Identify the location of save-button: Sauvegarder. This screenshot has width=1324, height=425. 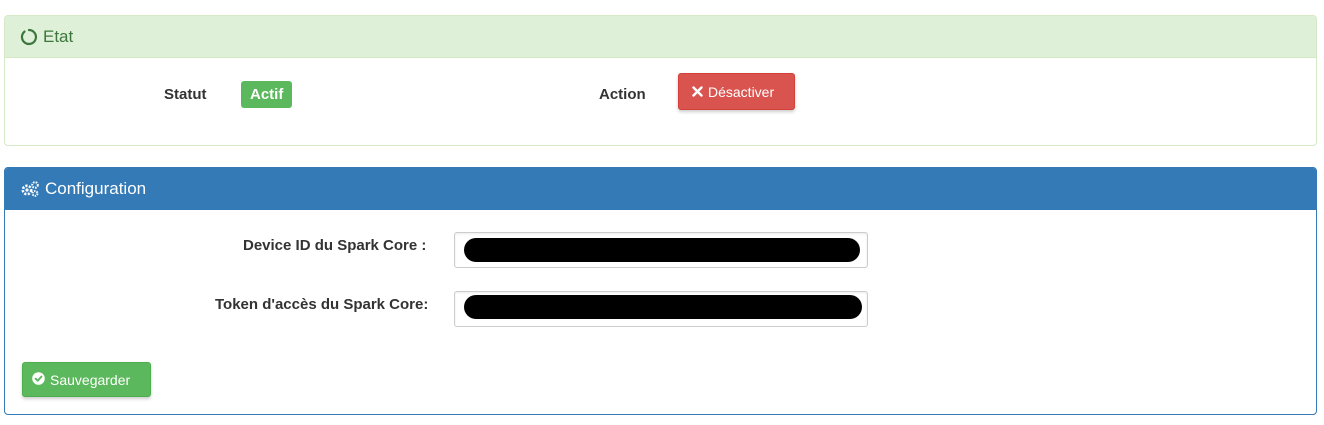
(86, 379).